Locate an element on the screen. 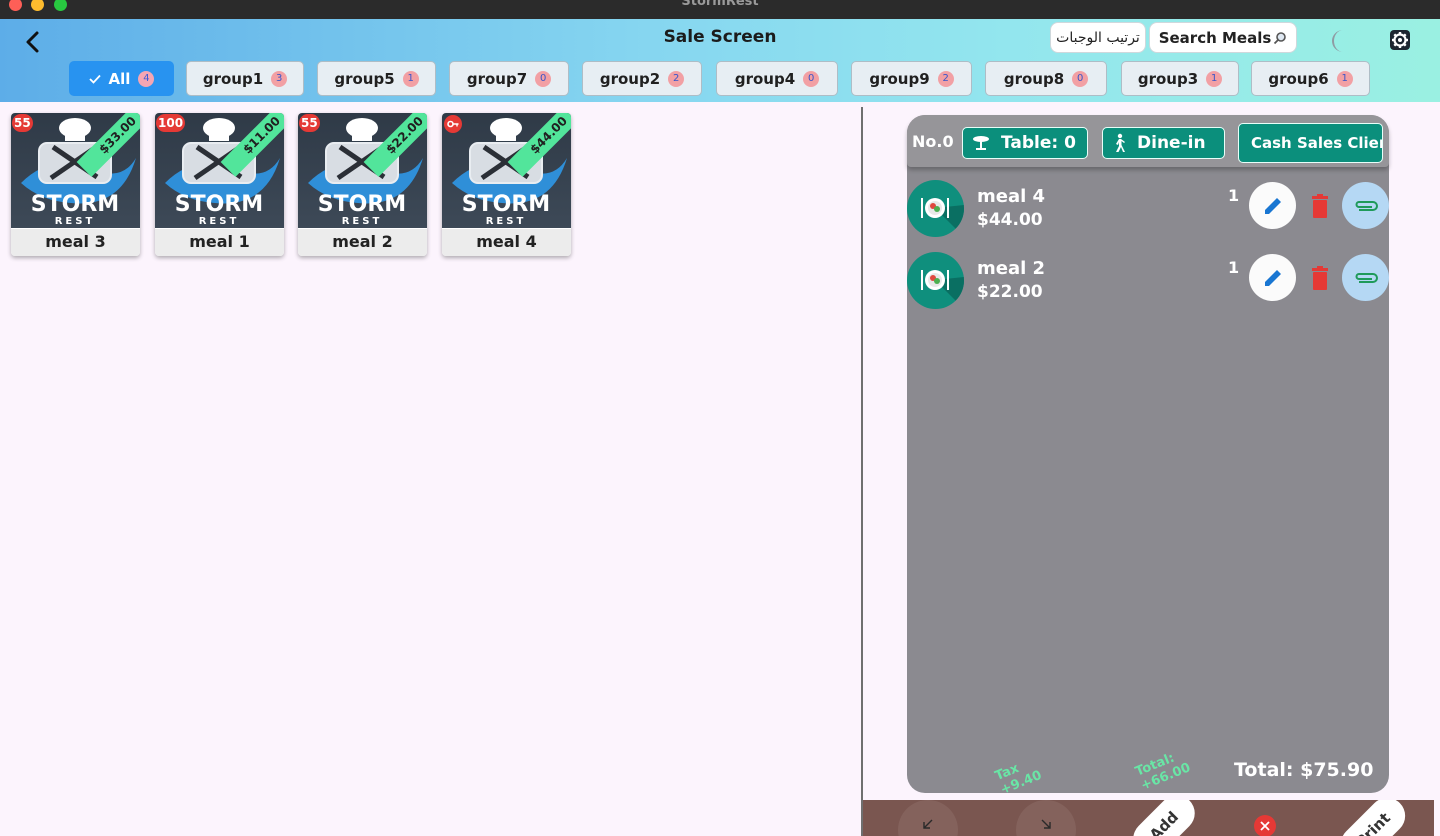 Image resolution: width=1440 pixels, height=836 pixels. shrink-button is located at coordinates (928, 818).